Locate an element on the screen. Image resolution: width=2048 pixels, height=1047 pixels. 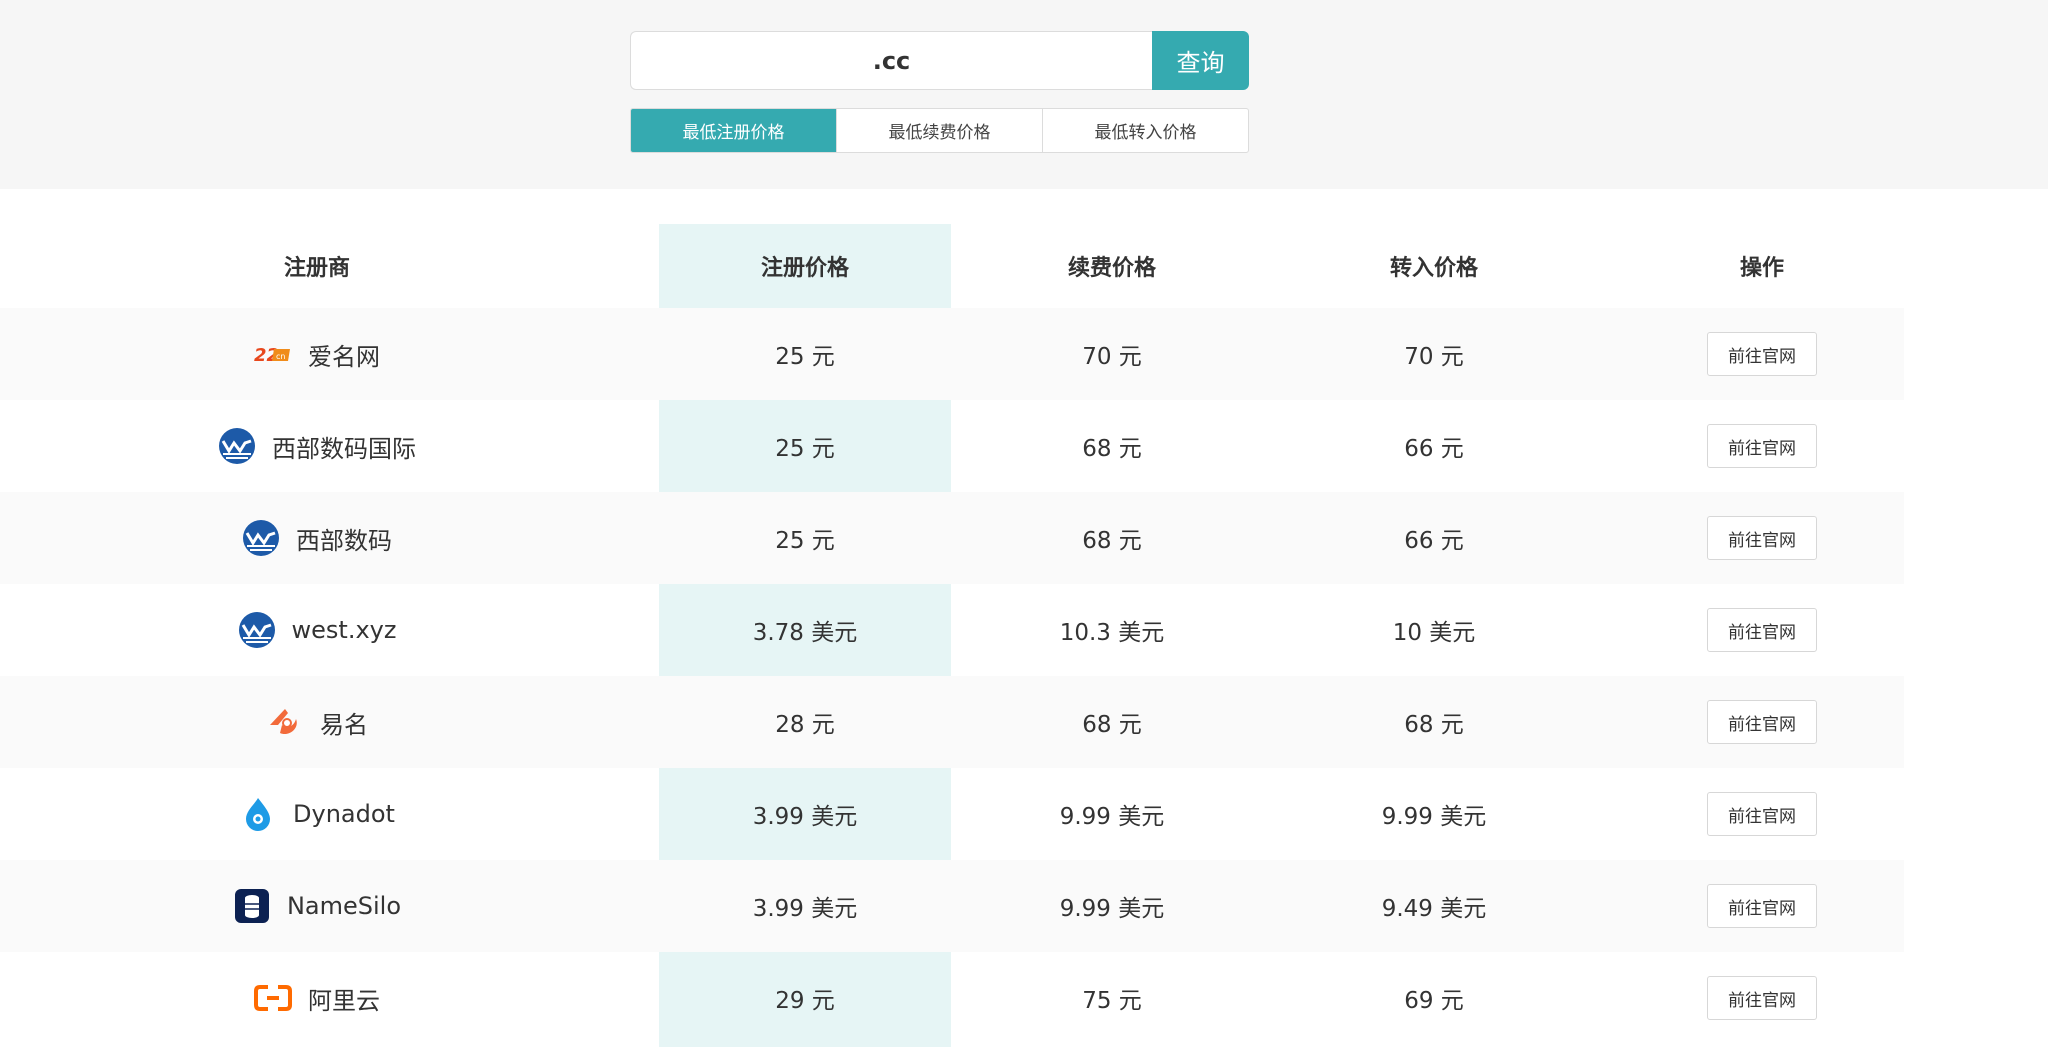
search-bar: 查询 is located at coordinates (939, 60).